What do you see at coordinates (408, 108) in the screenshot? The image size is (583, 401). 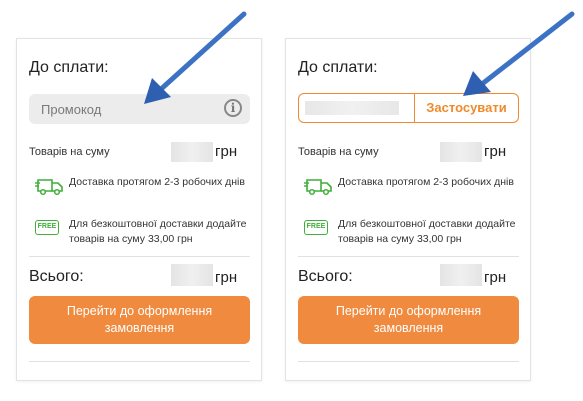 I see `promo-code-field: Застосувати` at bounding box center [408, 108].